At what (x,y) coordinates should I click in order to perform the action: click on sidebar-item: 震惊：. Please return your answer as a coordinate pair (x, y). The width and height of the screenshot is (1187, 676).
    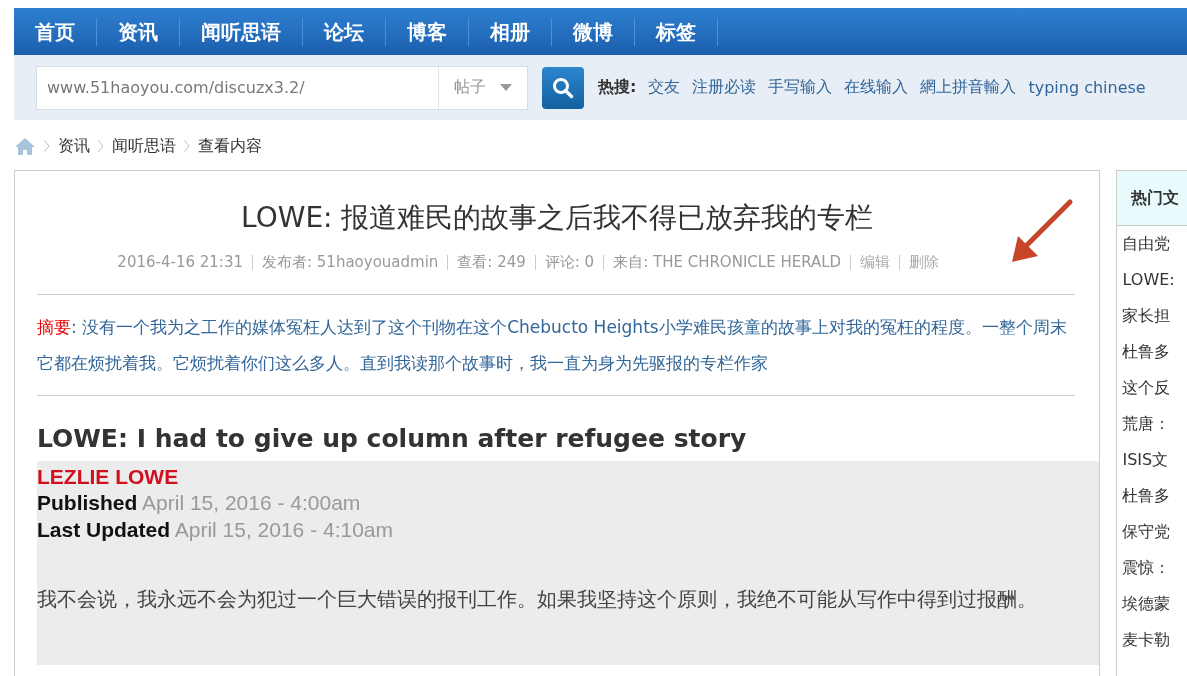
    Looking at the image, I should click on (1152, 568).